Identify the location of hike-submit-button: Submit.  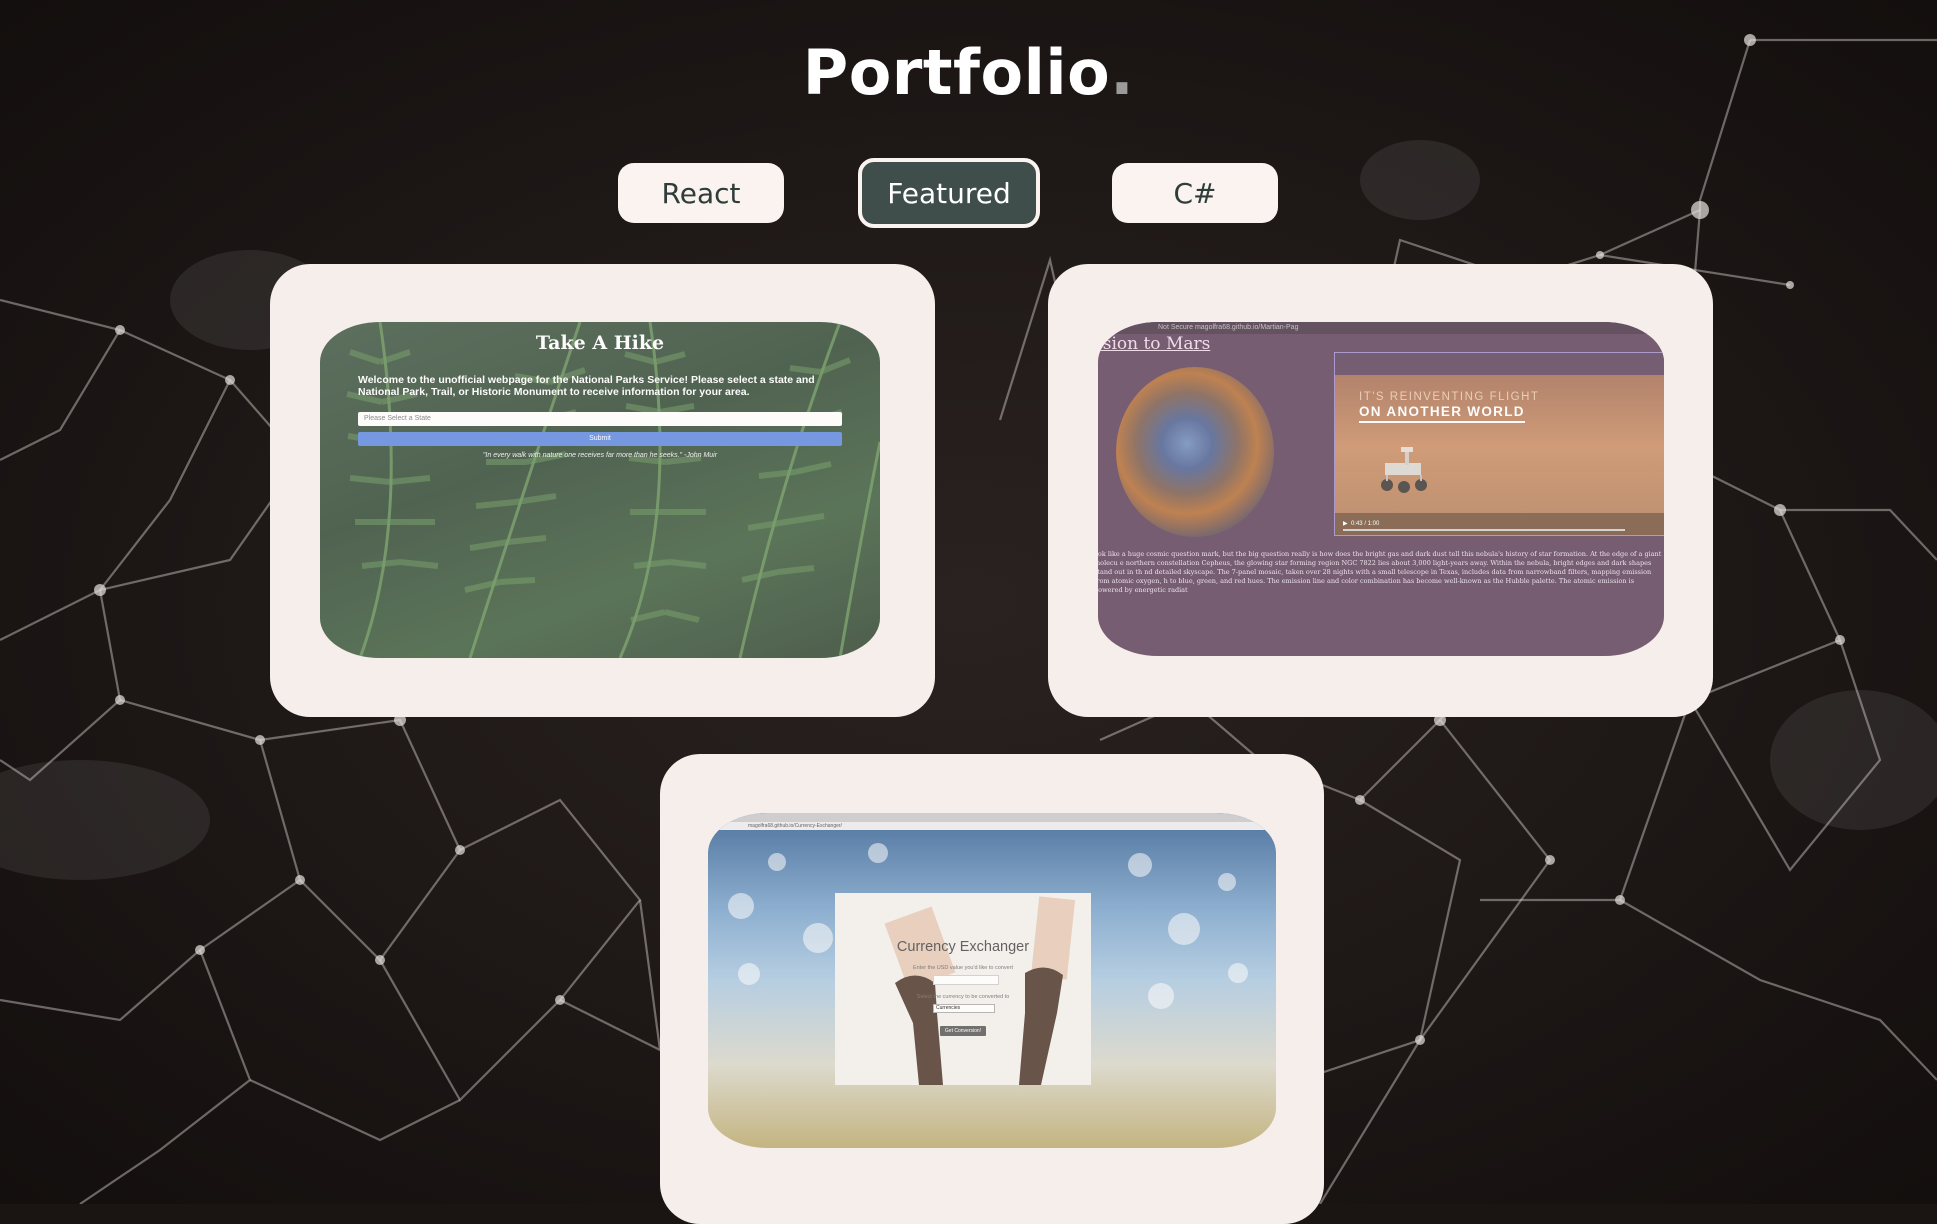
(600, 439).